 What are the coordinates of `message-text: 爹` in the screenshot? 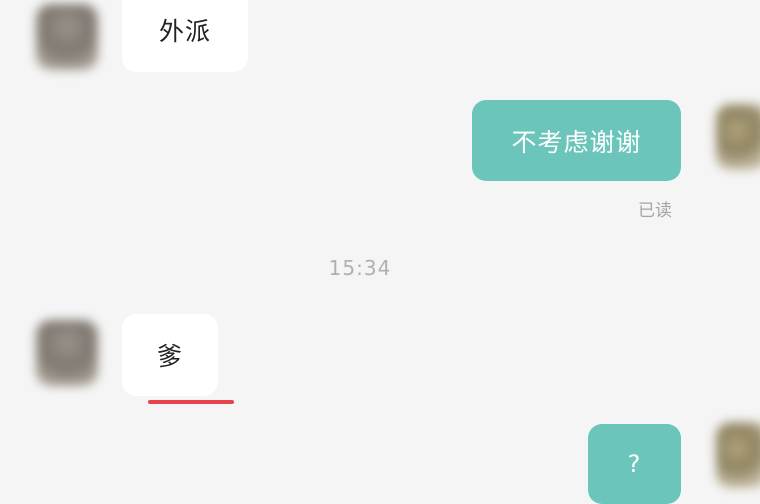 It's located at (169, 356).